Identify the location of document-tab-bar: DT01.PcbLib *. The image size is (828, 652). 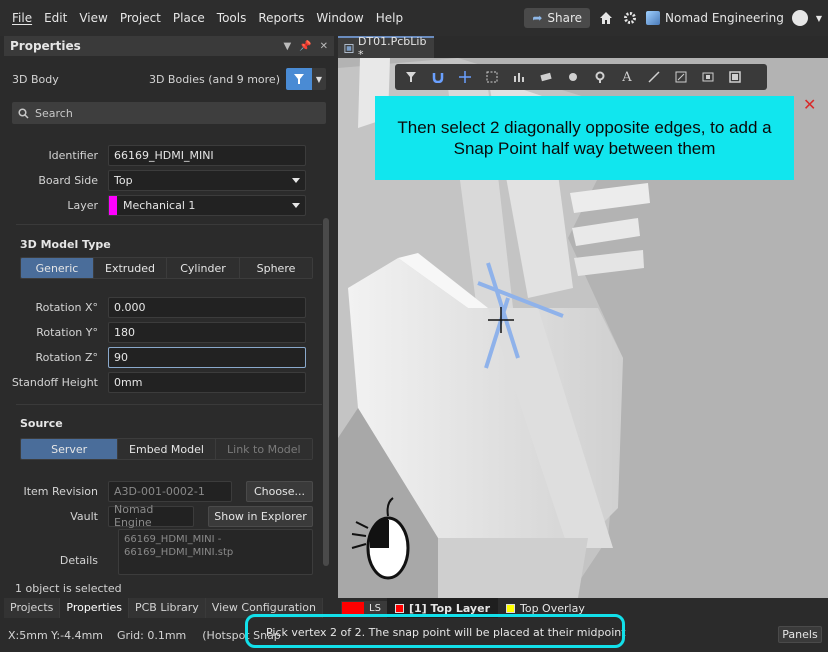
(583, 48).